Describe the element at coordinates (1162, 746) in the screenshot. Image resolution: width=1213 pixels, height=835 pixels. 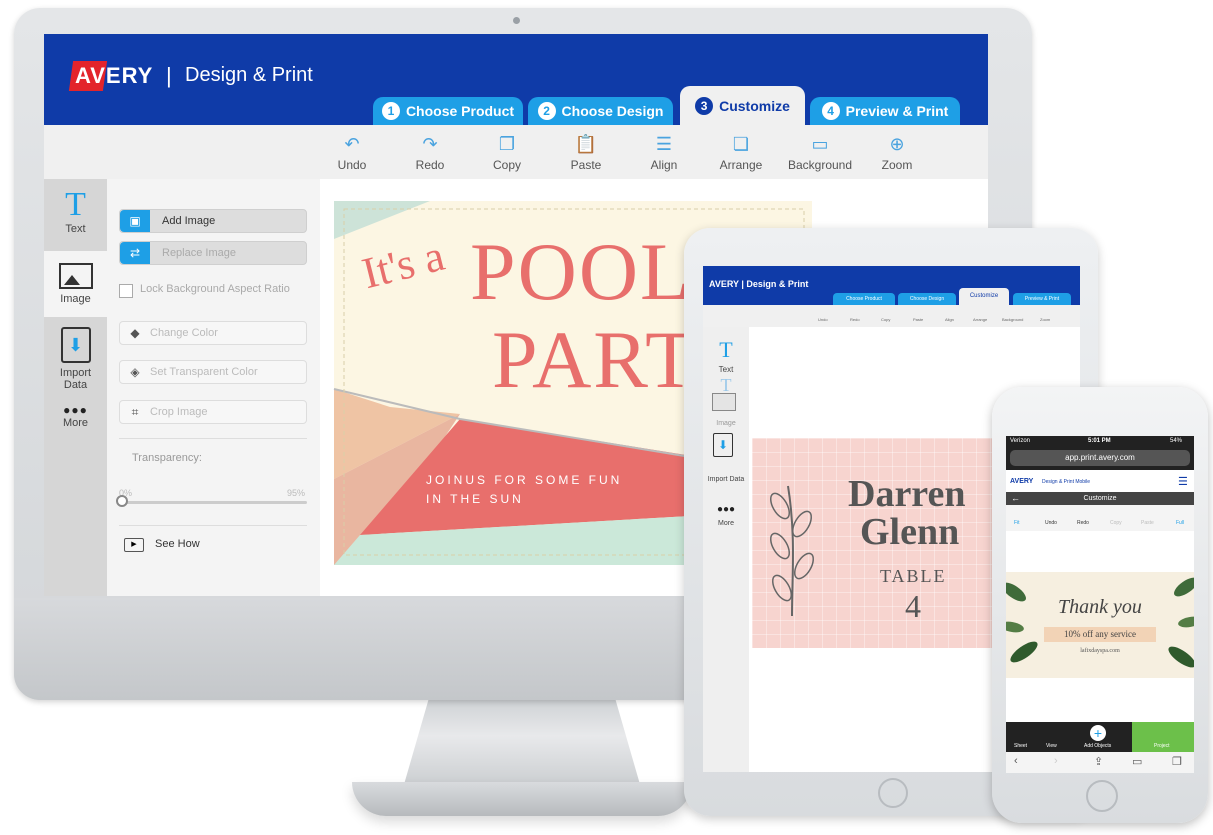
I see `phone-project-label: Project` at that location.